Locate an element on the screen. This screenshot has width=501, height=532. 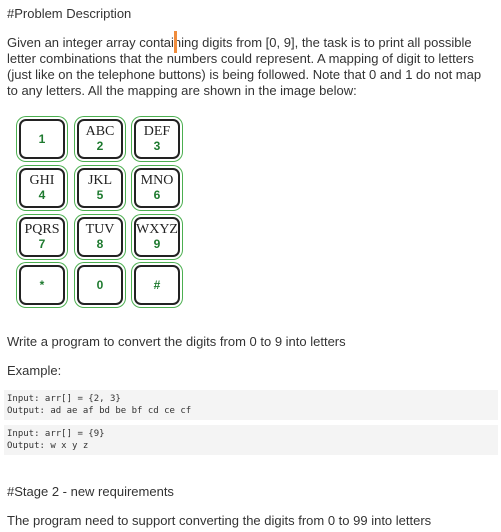
key-digit: 5 is located at coordinates (100, 195).